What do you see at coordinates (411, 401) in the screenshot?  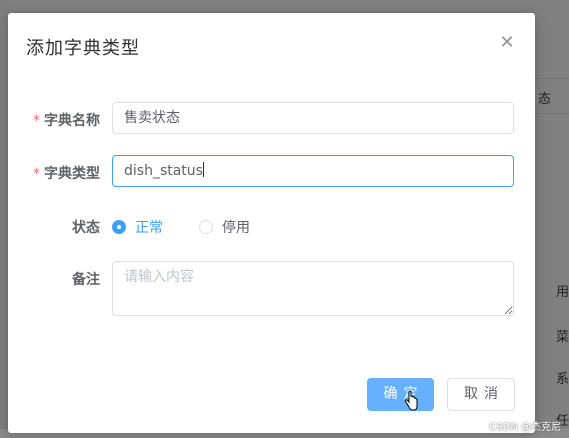 I see `hand-cursor-icon` at bounding box center [411, 401].